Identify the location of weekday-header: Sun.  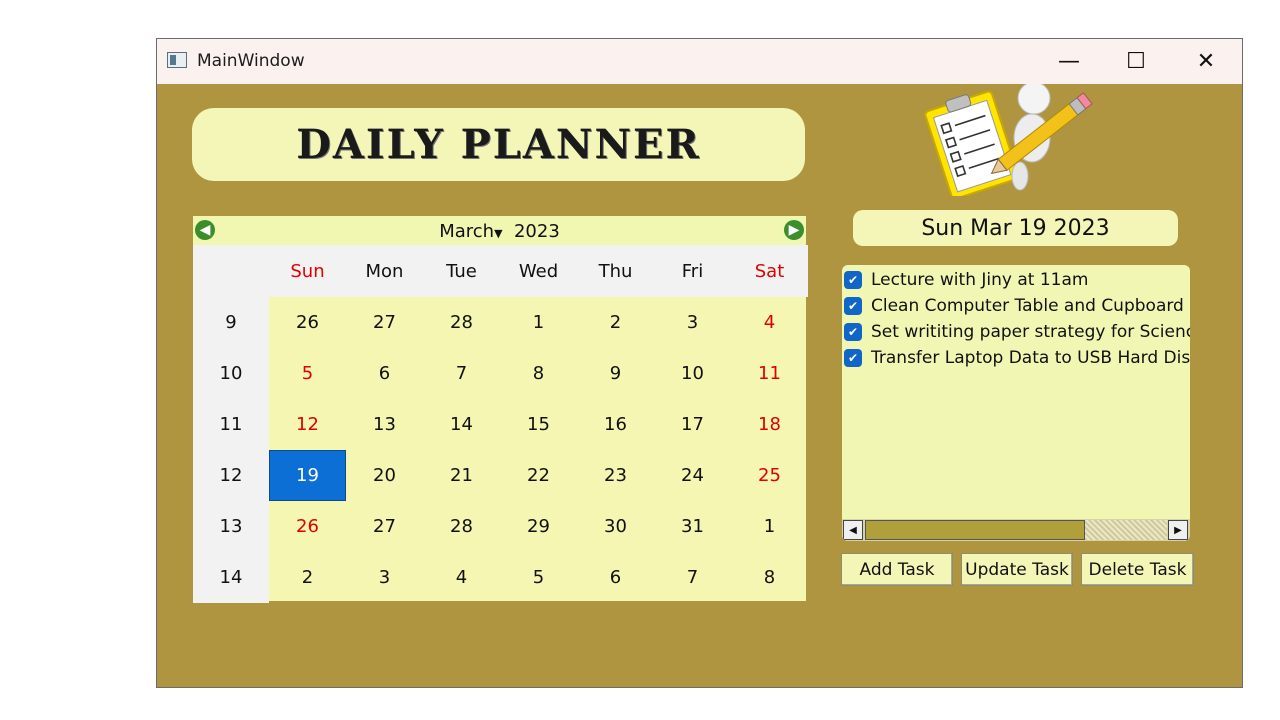
(307, 271).